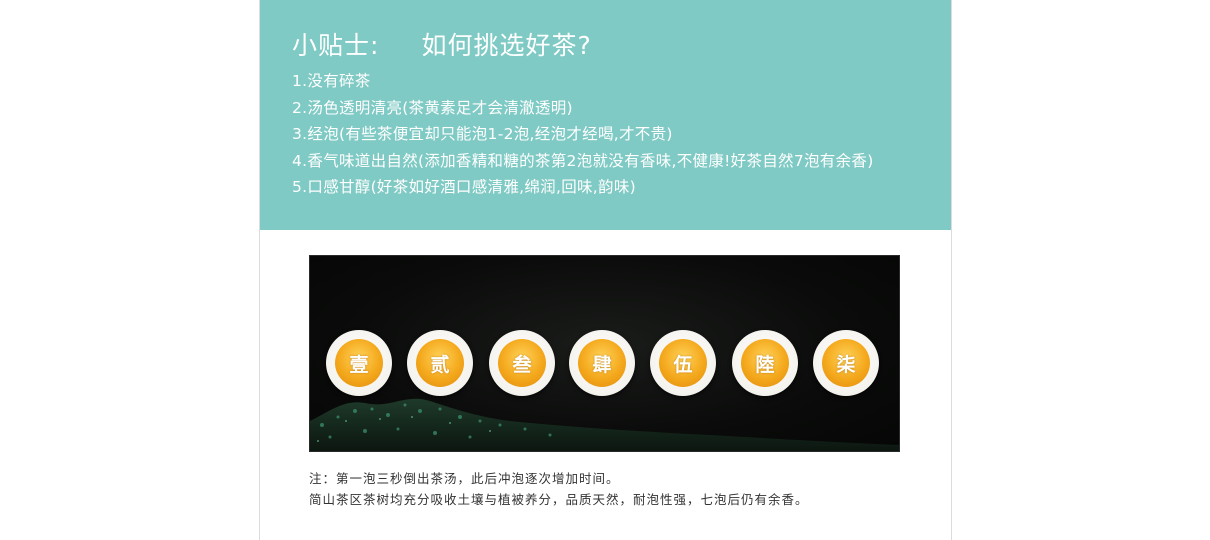 The image size is (1210, 540). I want to click on tea-cup: 贰, so click(440, 363).